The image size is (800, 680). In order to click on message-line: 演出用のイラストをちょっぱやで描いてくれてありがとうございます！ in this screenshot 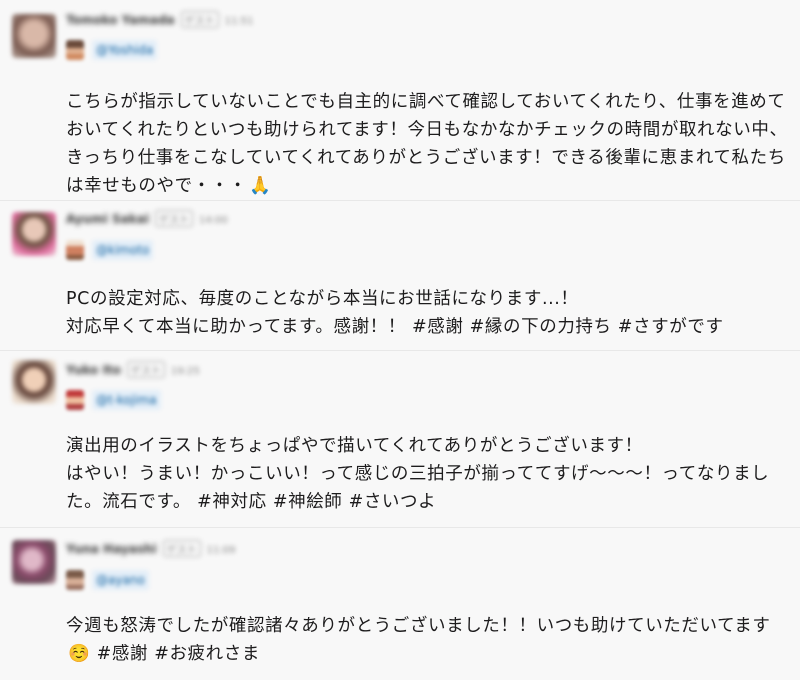, I will do `click(354, 446)`.